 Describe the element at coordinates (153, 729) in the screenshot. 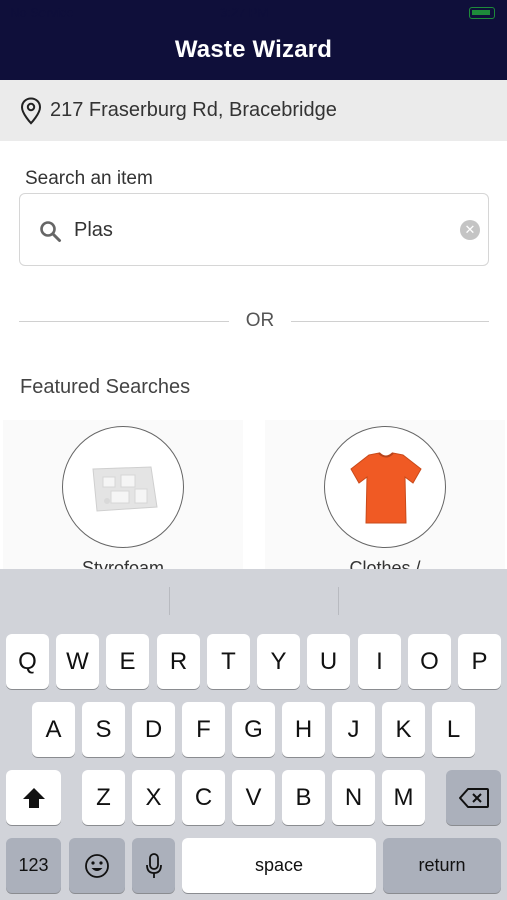

I see `key-d: D` at that location.